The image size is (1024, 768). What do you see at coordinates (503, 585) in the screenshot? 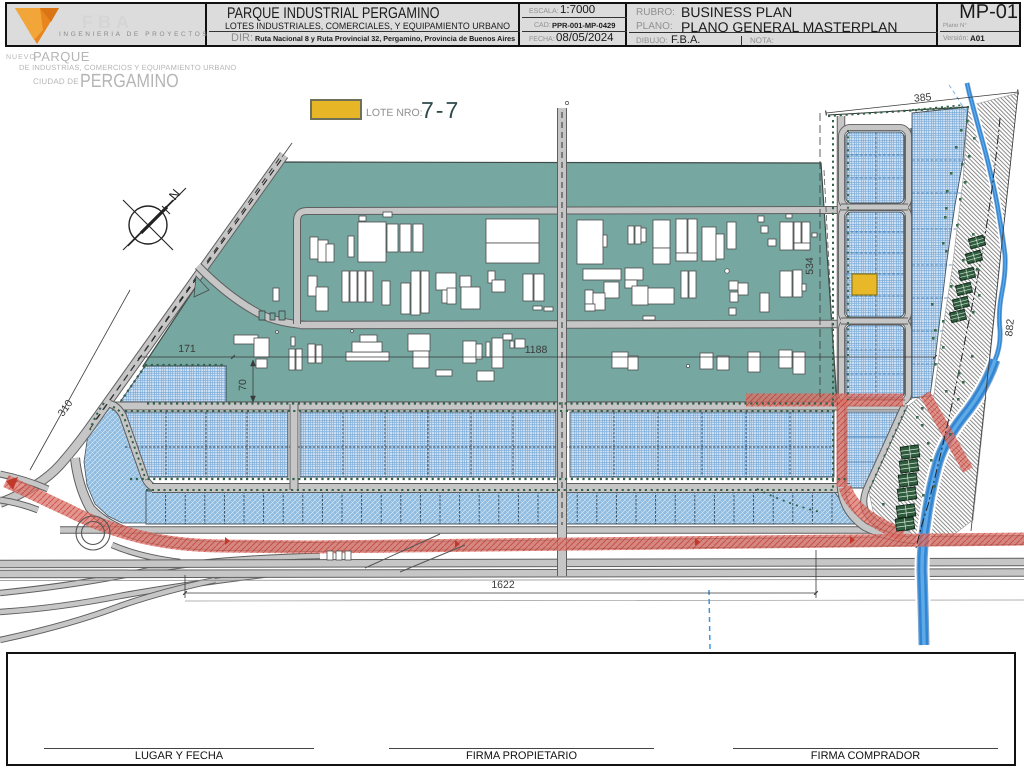
I see `svg-text: 1622` at bounding box center [503, 585].